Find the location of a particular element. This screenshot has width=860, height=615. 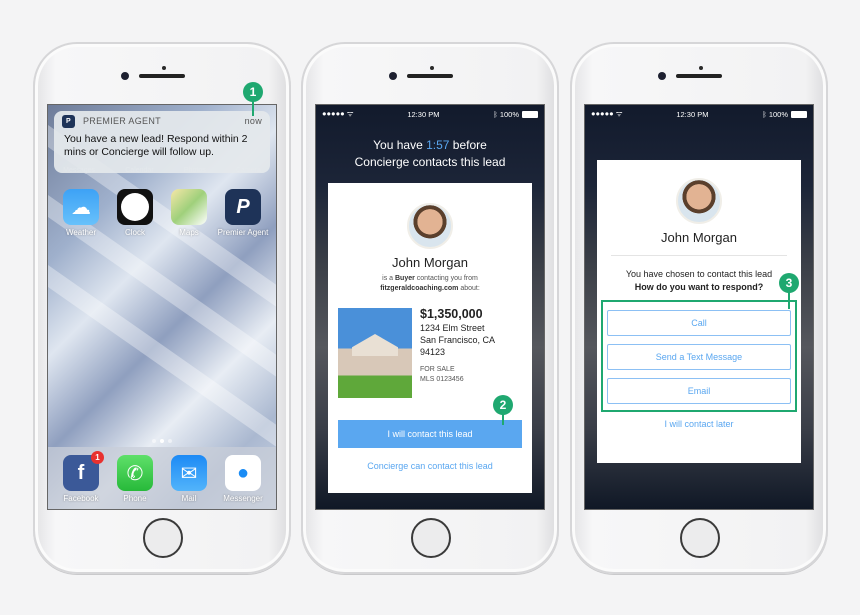

page-indicator is located at coordinates (162, 441).